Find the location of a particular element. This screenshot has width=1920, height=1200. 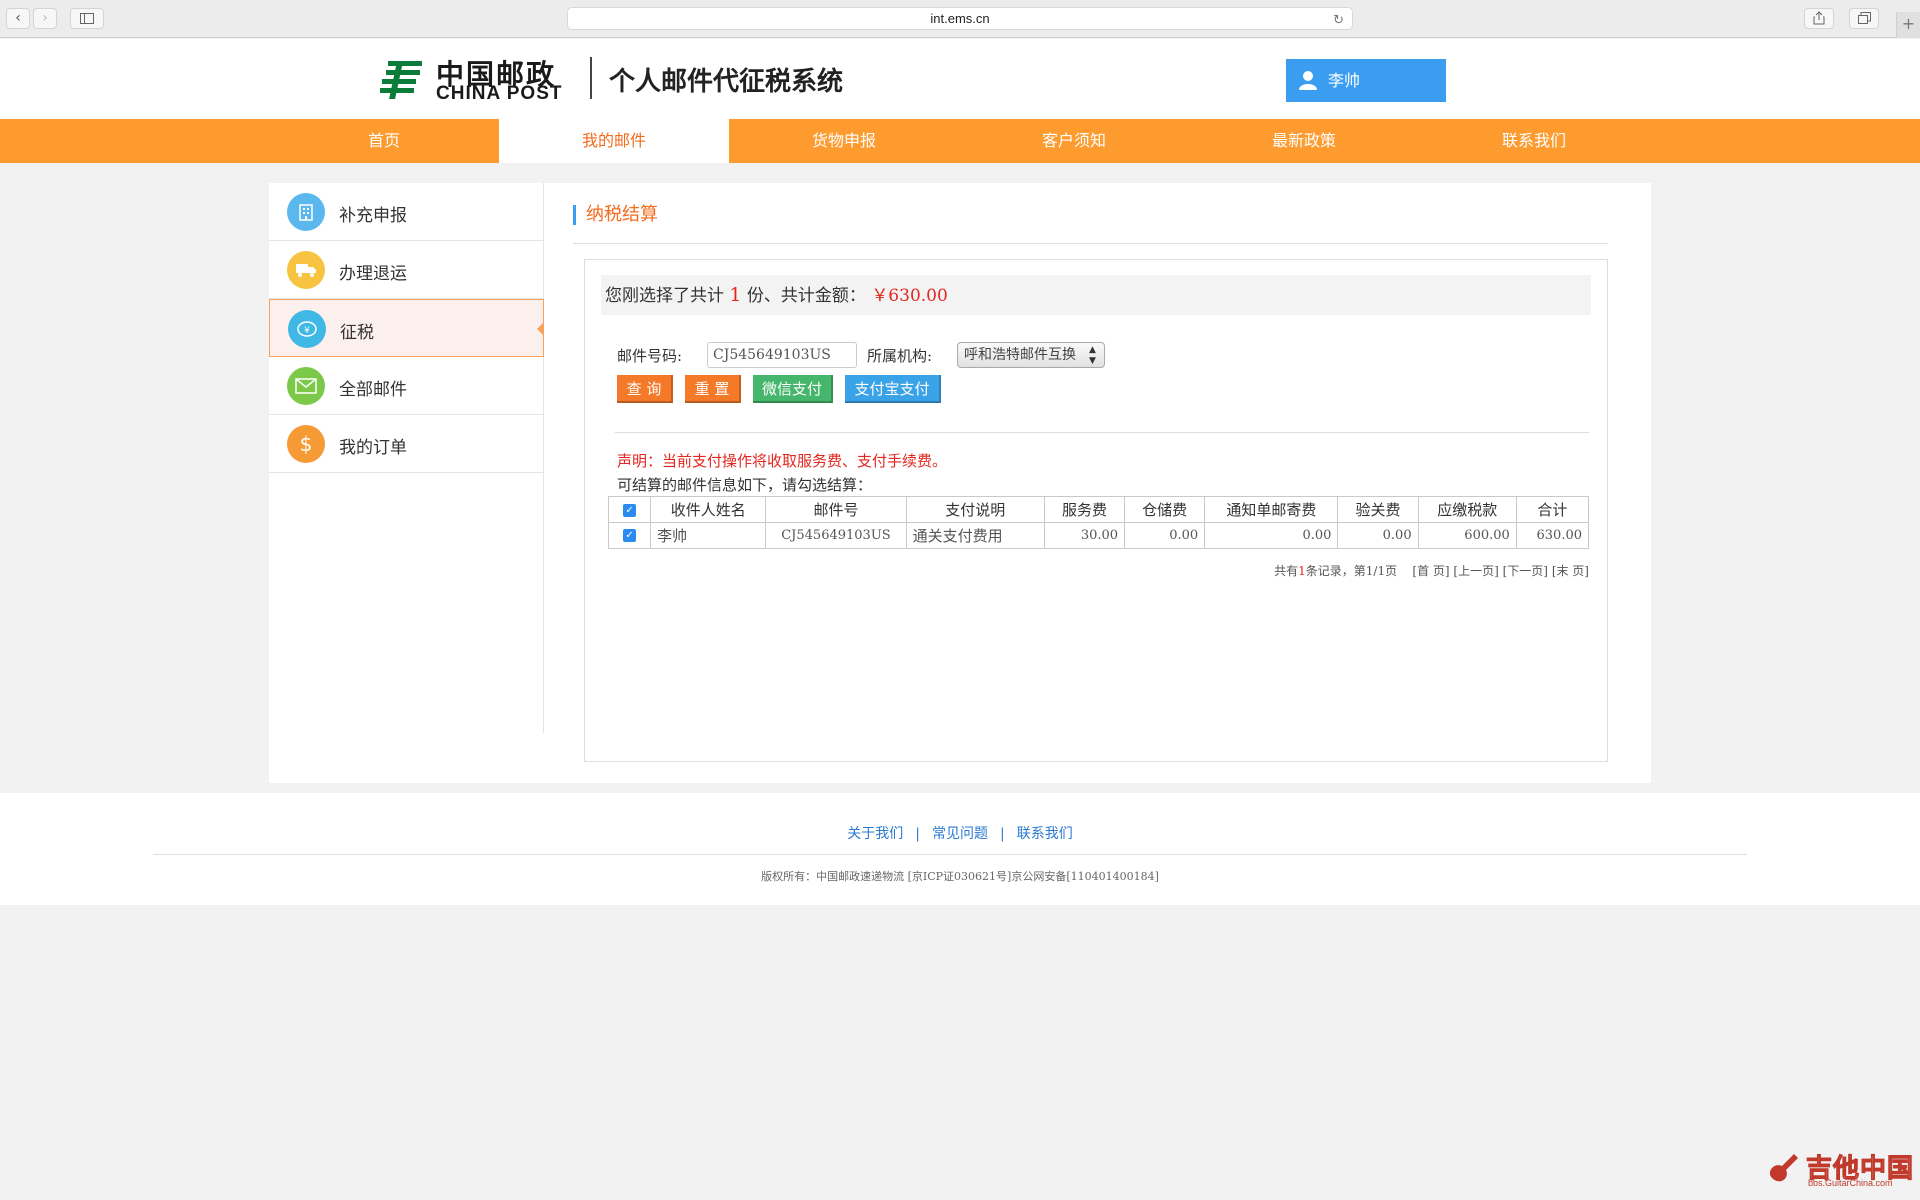

sidebar-item-my-orders: $ 我的订单 is located at coordinates (406, 444).